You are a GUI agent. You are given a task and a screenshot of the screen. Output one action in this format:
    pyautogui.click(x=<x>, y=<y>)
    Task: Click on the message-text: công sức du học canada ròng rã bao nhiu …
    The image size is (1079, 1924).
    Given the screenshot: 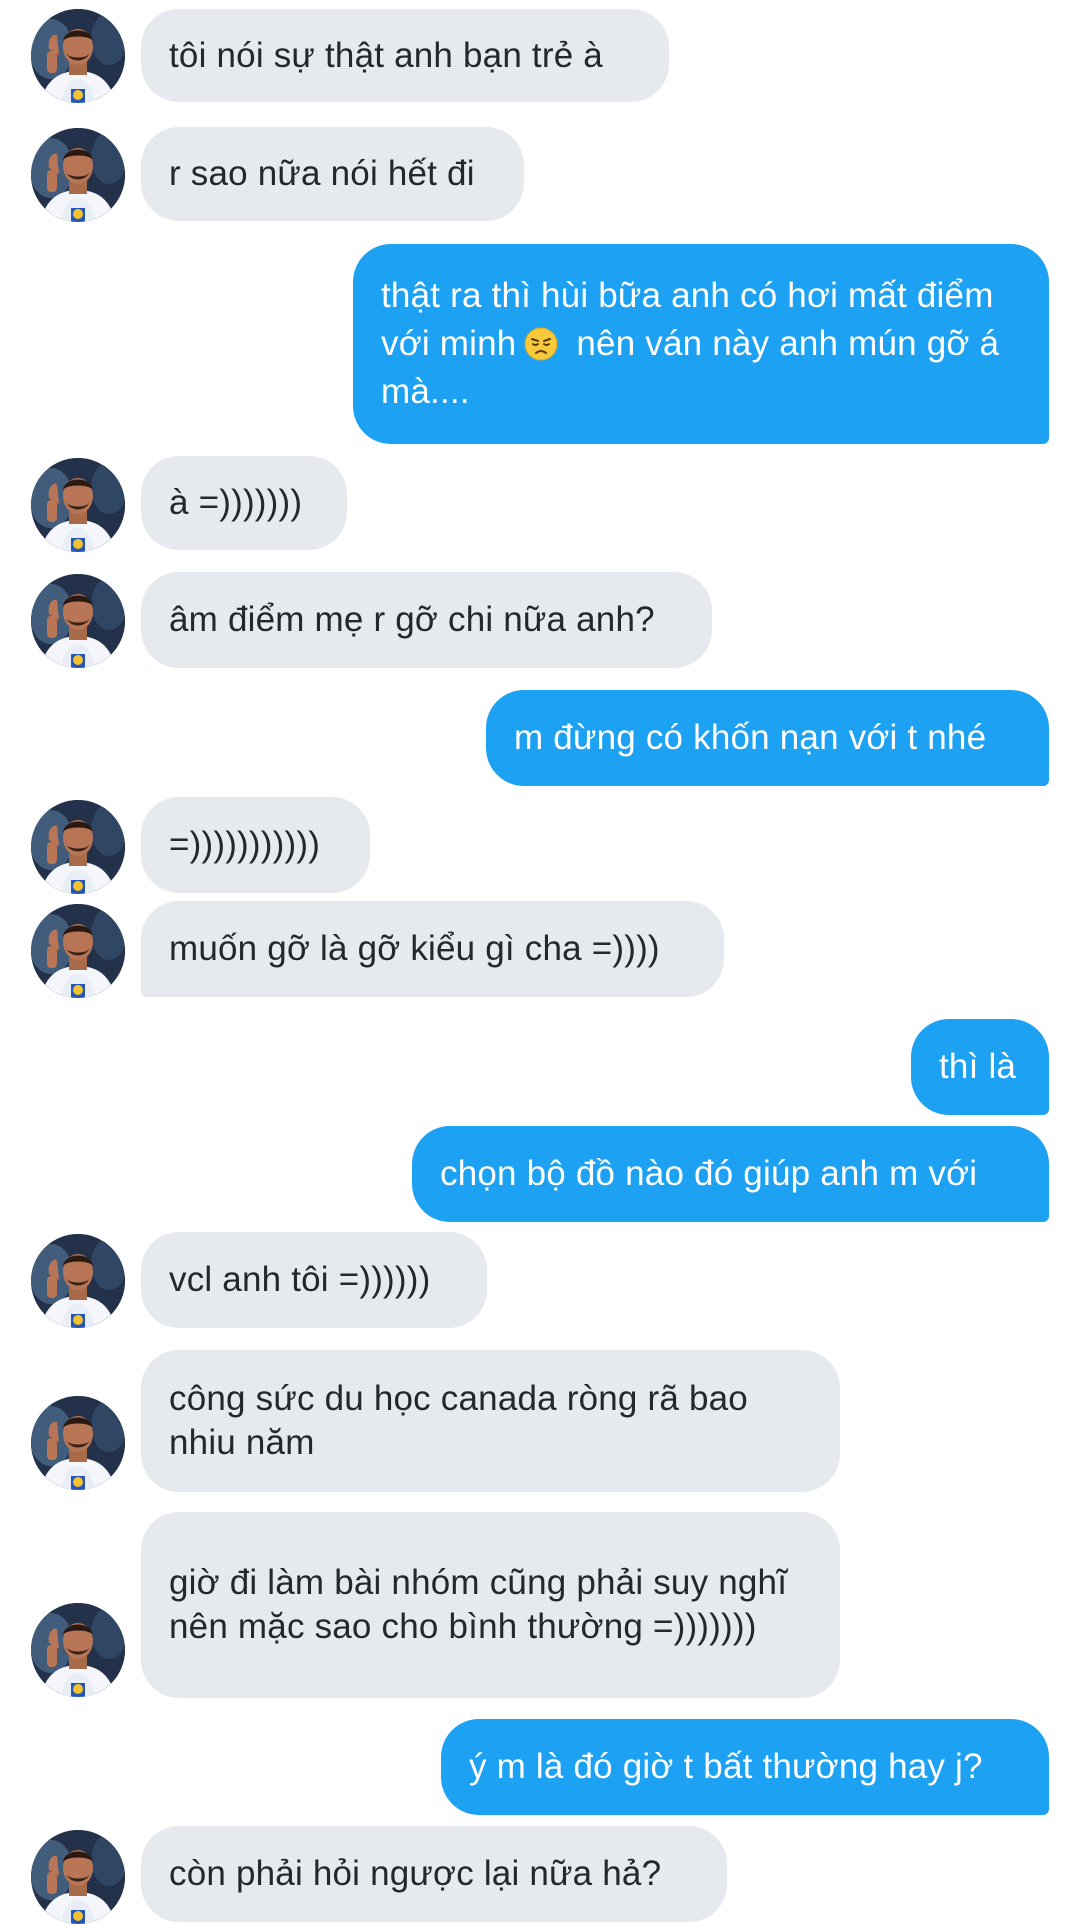 What is the action you would take?
    pyautogui.click(x=458, y=1420)
    